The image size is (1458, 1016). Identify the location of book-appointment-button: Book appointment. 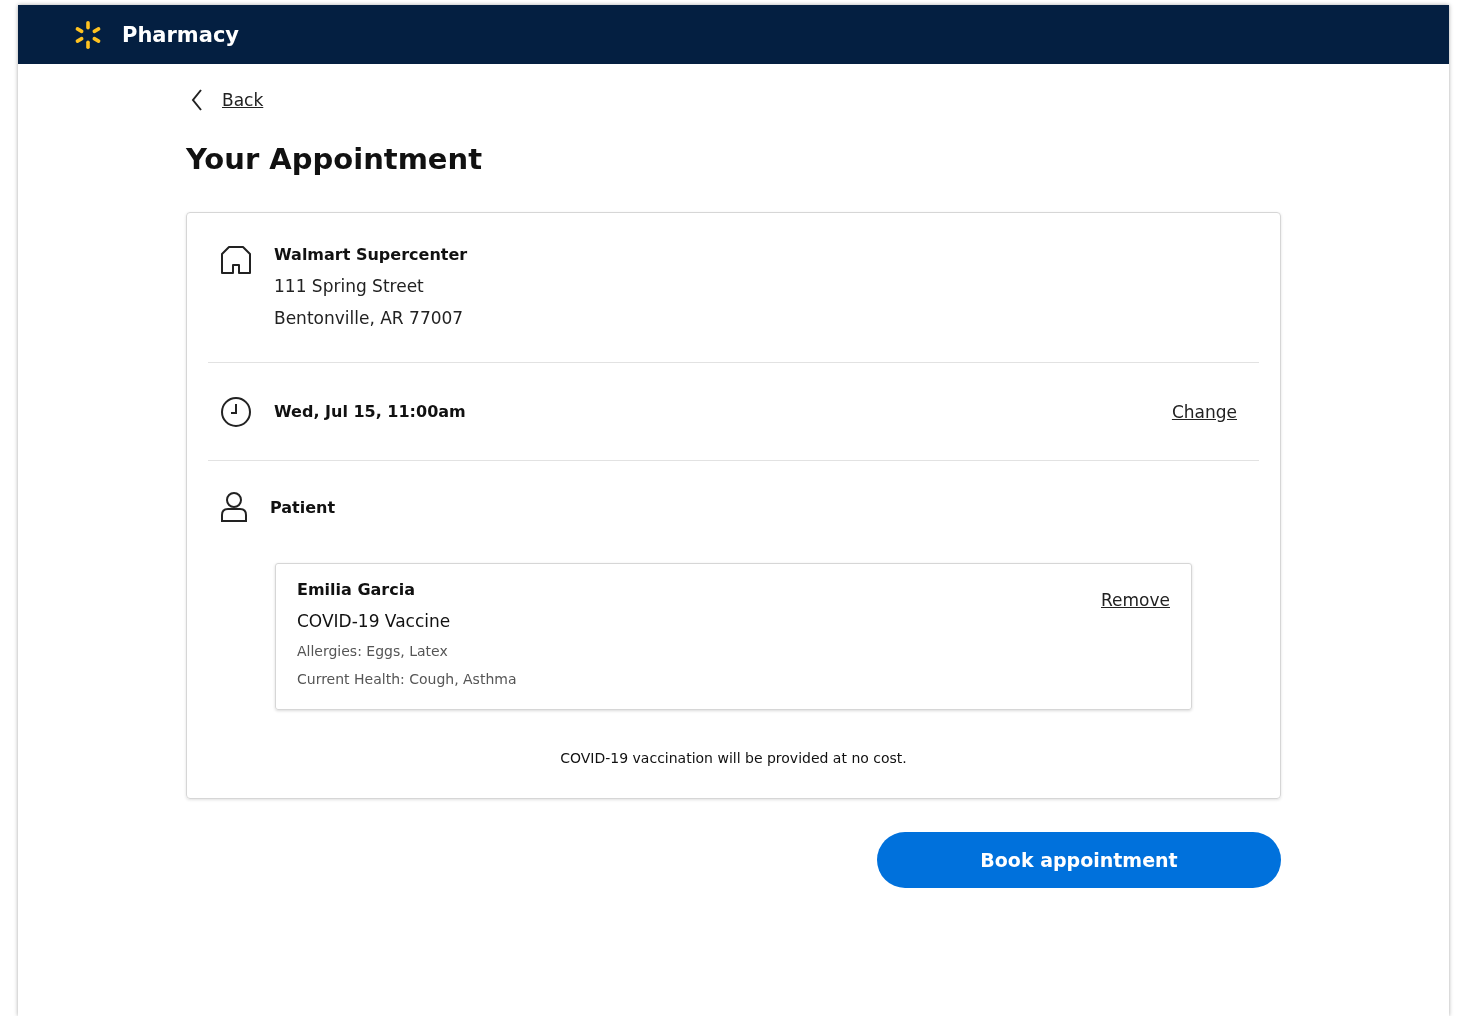
(1079, 860).